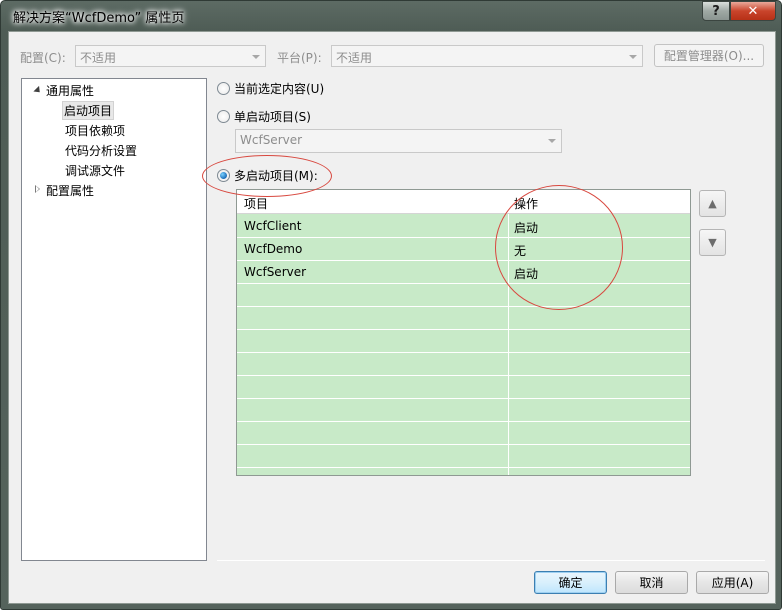 This screenshot has width=782, height=610. I want to click on radio-multiple-startup-label: 多启动项目(M):, so click(276, 176).